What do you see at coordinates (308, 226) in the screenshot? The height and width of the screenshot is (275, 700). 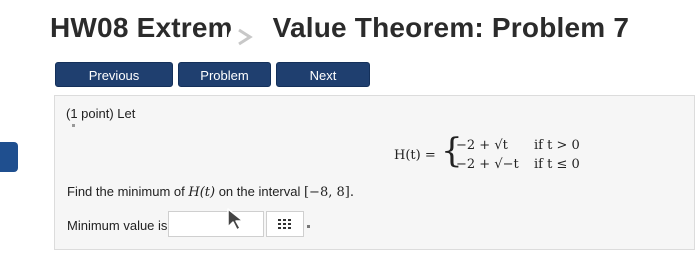 I see `period-dot` at bounding box center [308, 226].